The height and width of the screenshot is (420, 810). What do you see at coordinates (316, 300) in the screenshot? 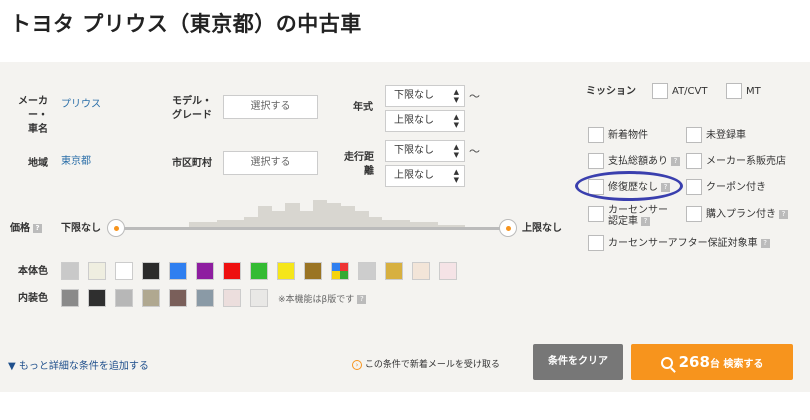
I see `beta-note-text: ※本機能はβ版です` at bounding box center [316, 300].